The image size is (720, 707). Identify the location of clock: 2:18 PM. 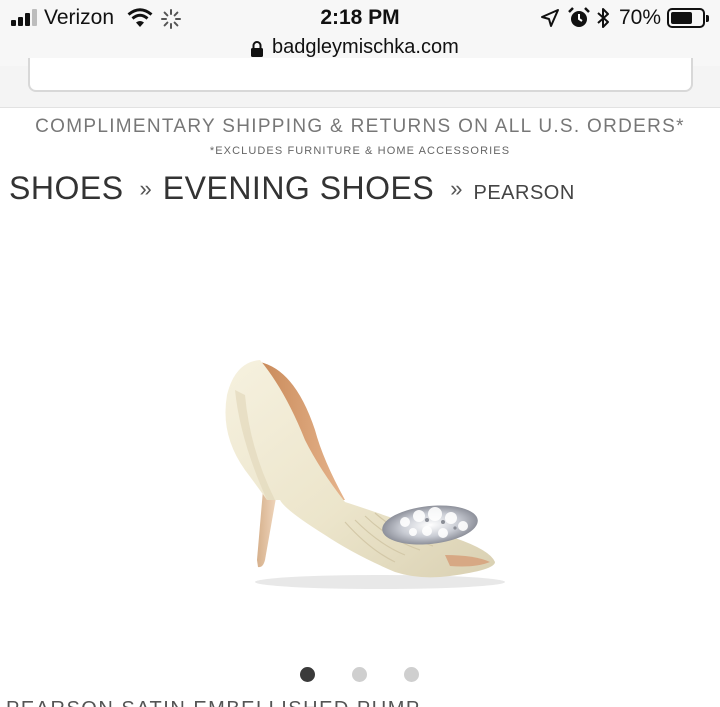
(360, 17).